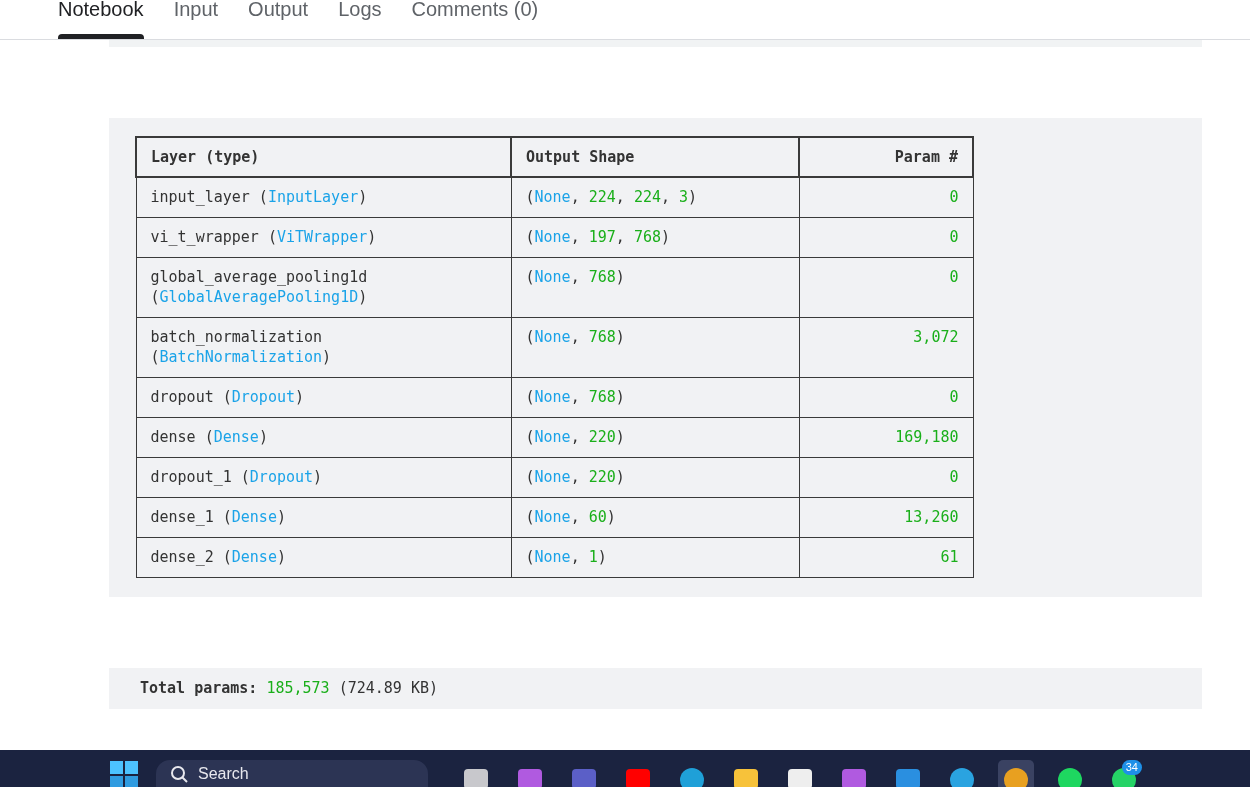 The image size is (1250, 787). I want to click on search-placeholder: Search, so click(223, 773).